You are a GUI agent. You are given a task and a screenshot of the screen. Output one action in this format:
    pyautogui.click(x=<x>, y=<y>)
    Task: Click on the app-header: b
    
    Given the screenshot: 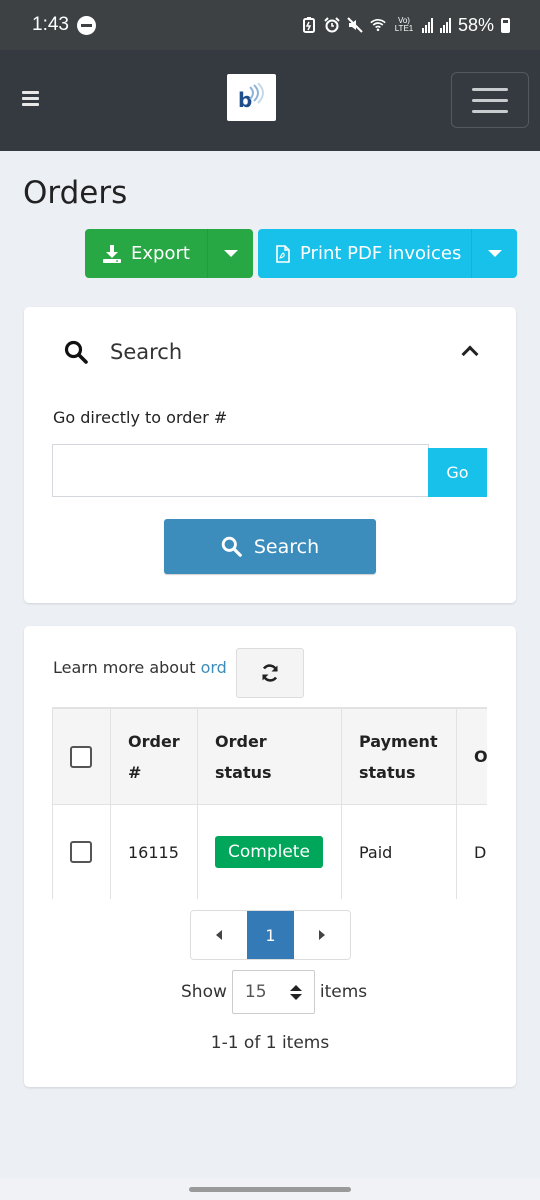 What is the action you would take?
    pyautogui.click(x=270, y=100)
    